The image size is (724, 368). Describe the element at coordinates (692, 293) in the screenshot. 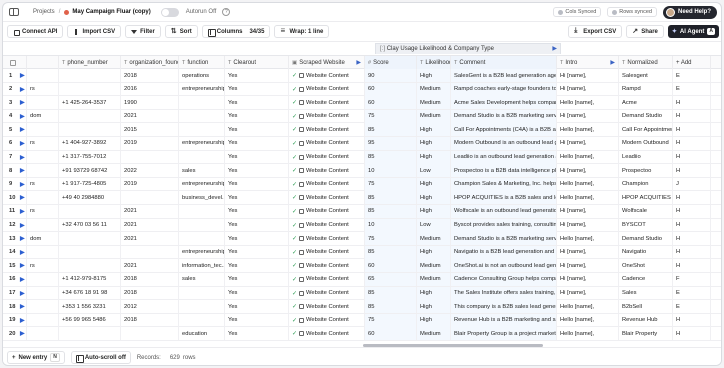

I see `cell-x: E` at that location.